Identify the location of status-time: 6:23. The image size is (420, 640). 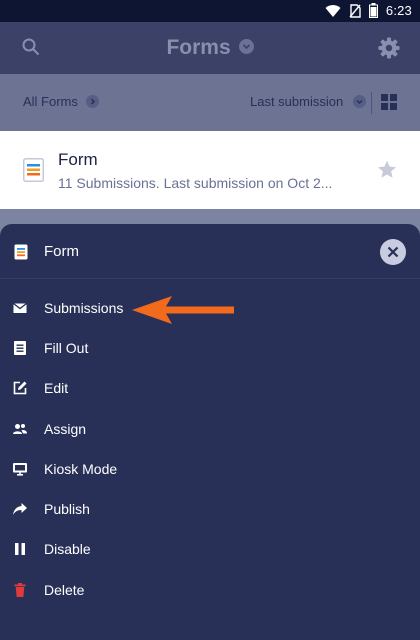
(398, 10).